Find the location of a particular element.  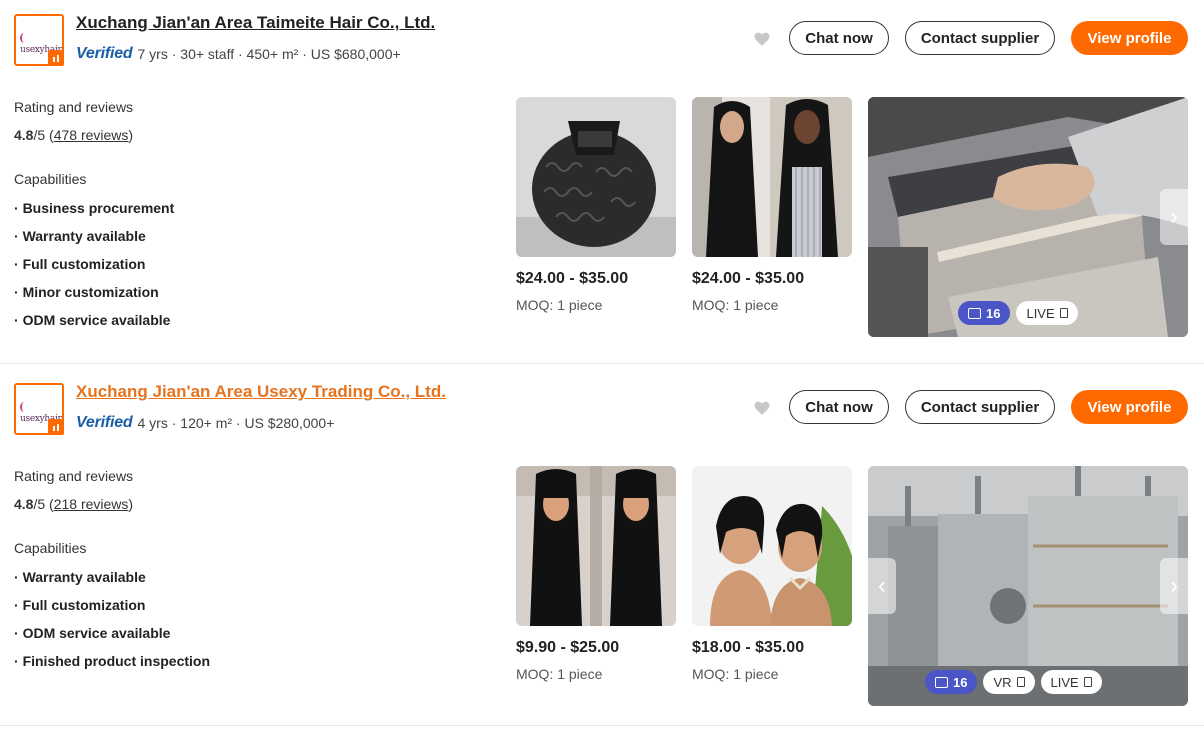

supplier-stats: 4 yrs · 120+ m² · US $280,000+ is located at coordinates (236, 423).